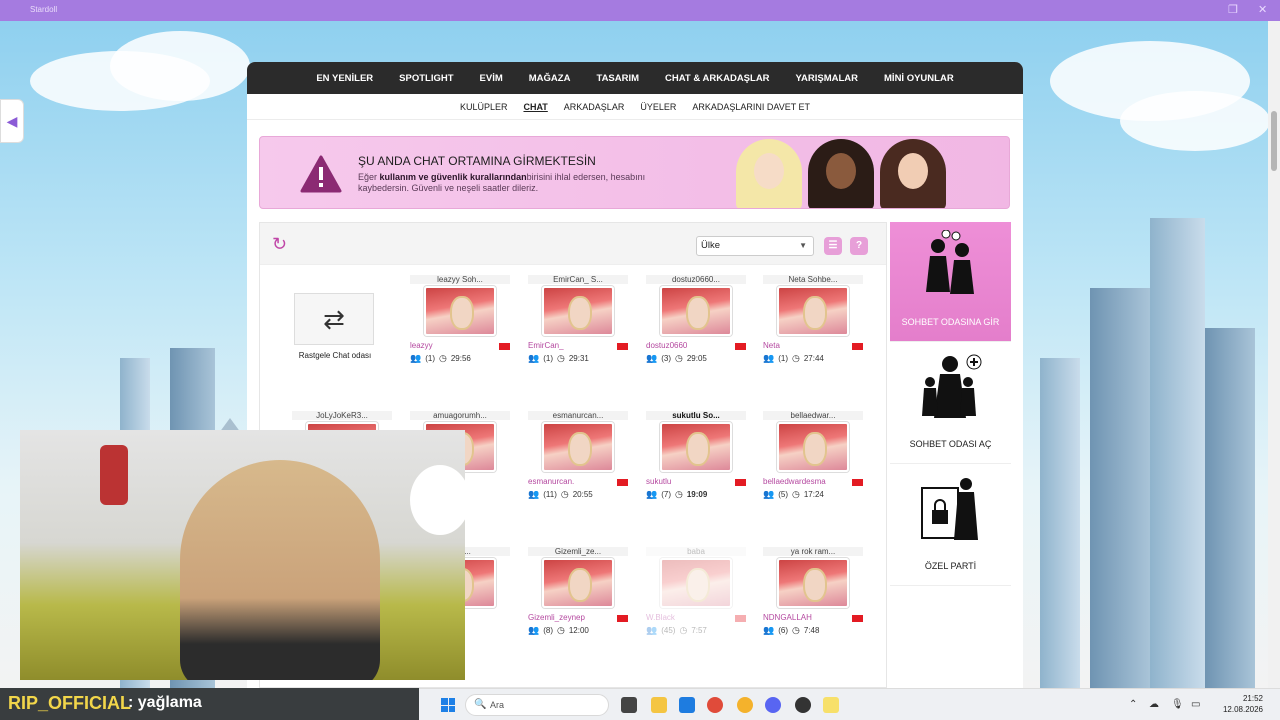 This screenshot has width=1280, height=720. I want to click on room-owner-link: leazyy, so click(421, 345).